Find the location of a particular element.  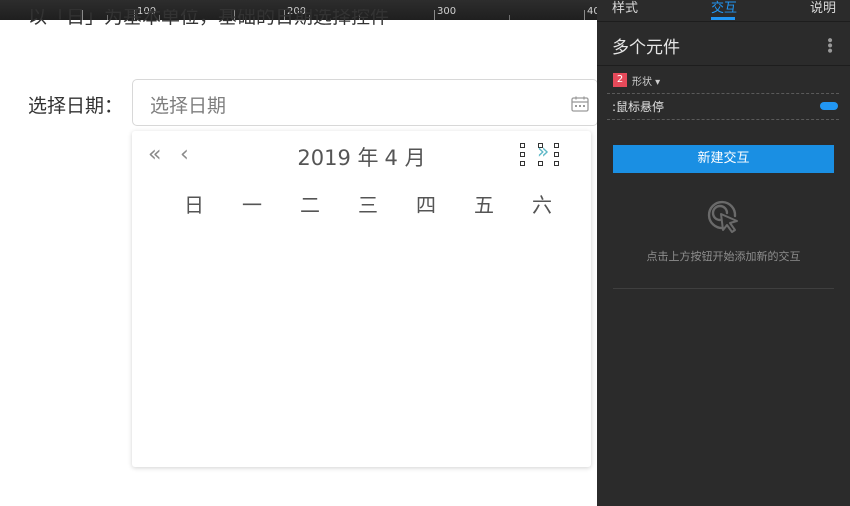

intro-text: 以「日」为基本单位，基础的日期选择控件 is located at coordinates (209, 18).